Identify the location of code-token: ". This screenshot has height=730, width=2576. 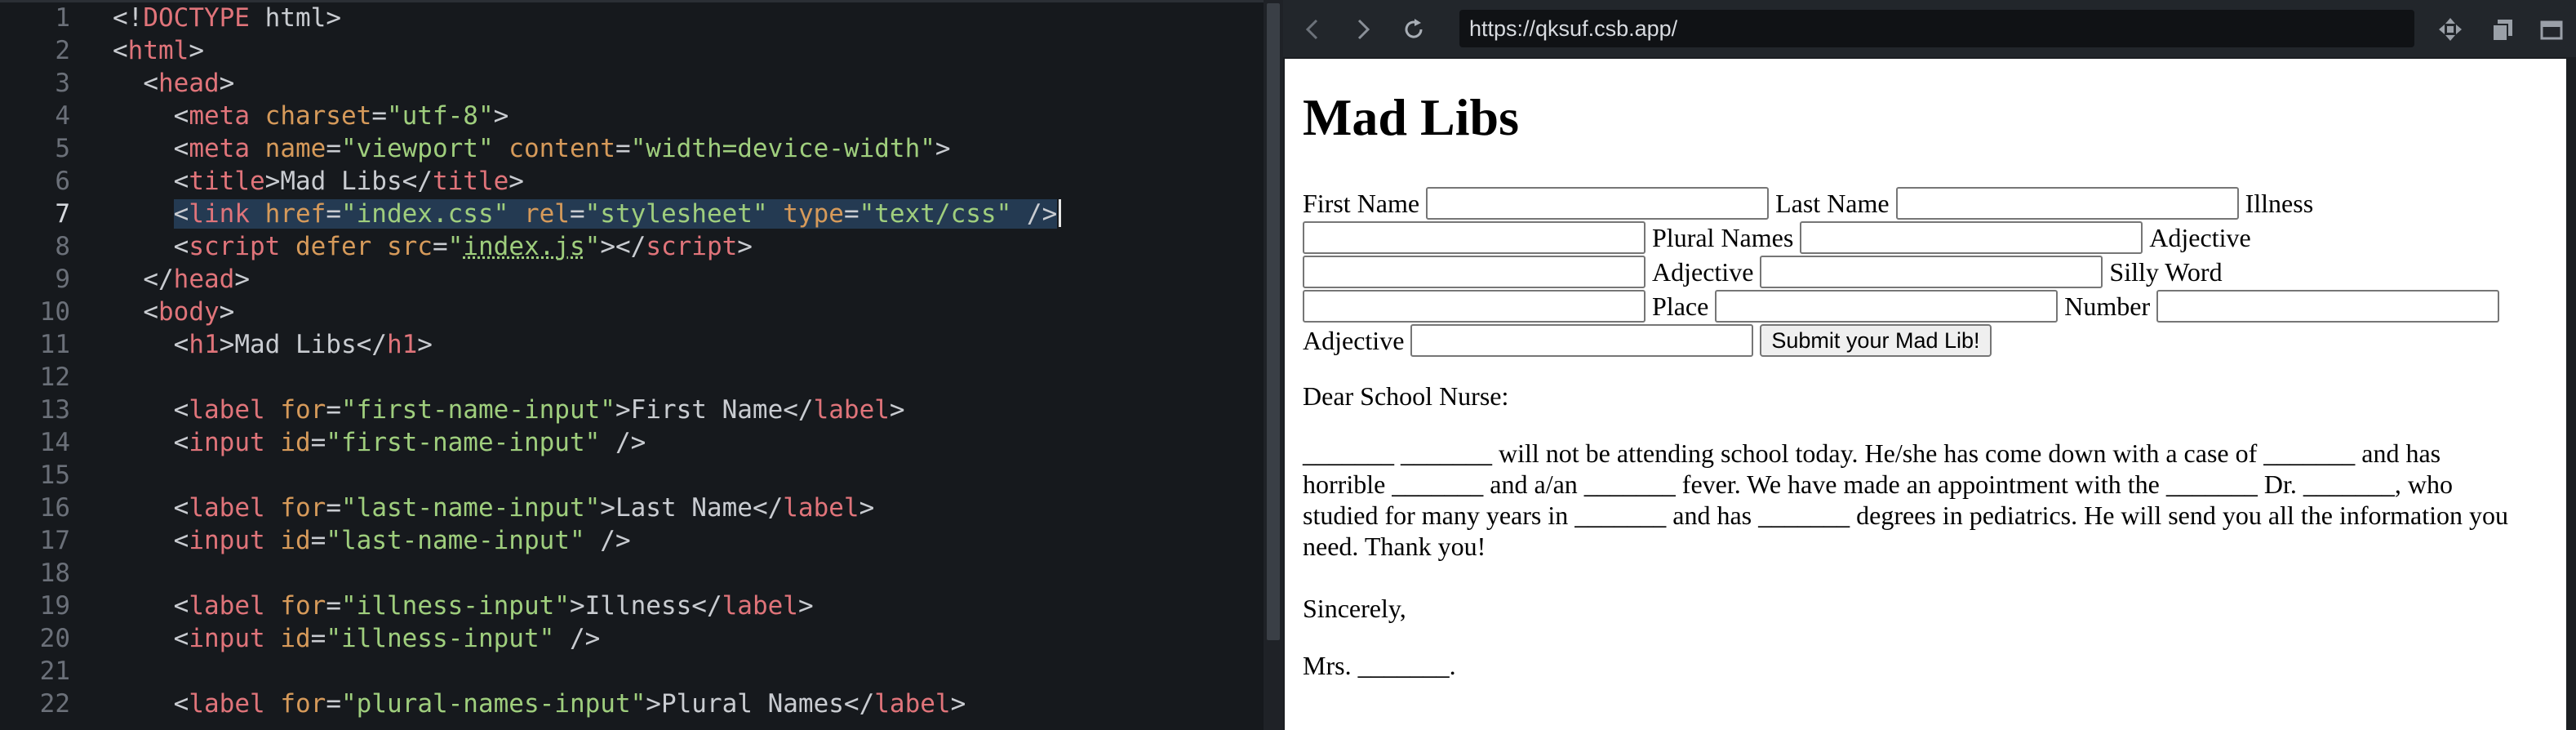
(455, 246).